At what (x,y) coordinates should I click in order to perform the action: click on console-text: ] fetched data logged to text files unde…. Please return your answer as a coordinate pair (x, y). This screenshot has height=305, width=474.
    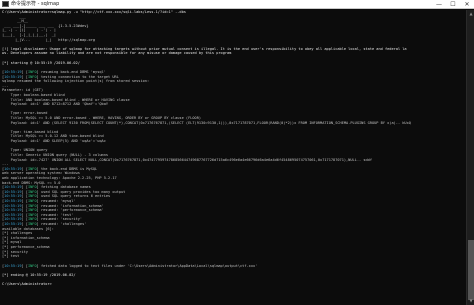
    Looking at the image, I should click on (147, 265).